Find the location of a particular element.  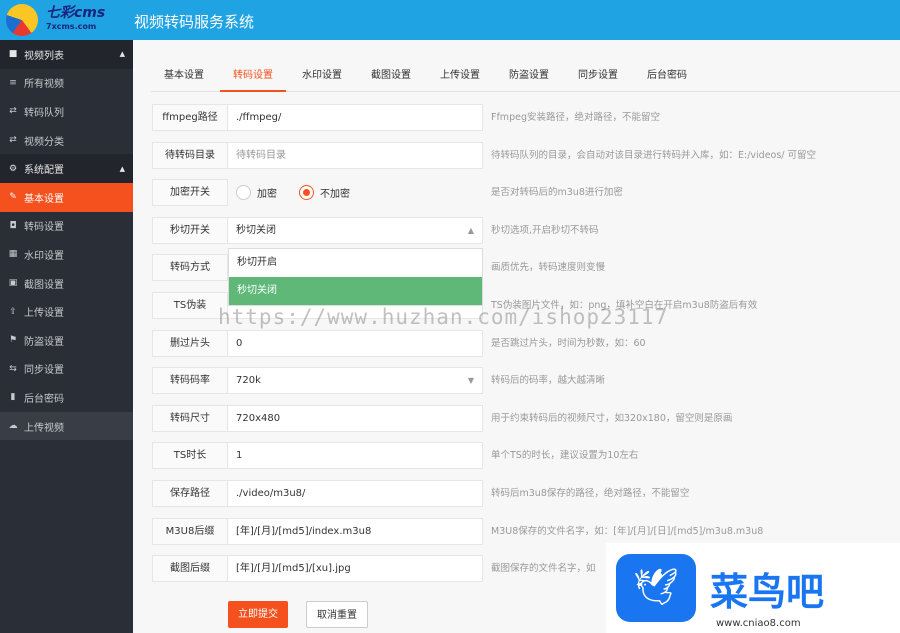

form-row: ffmpeg路径 ./ffmpeg/Ffmpeg安装路径，绝对路径，不能留空 is located at coordinates (406, 117).